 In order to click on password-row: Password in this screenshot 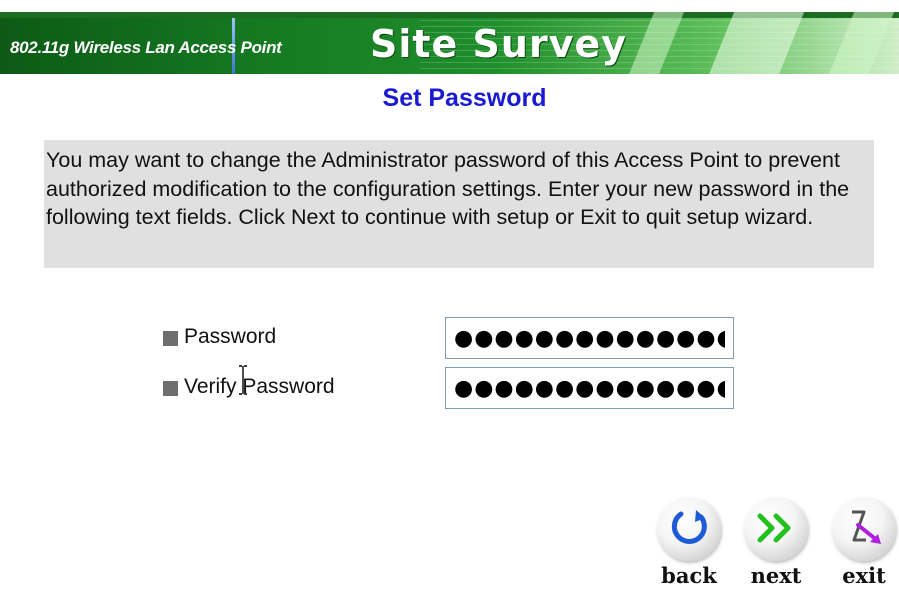, I will do `click(453, 339)`.